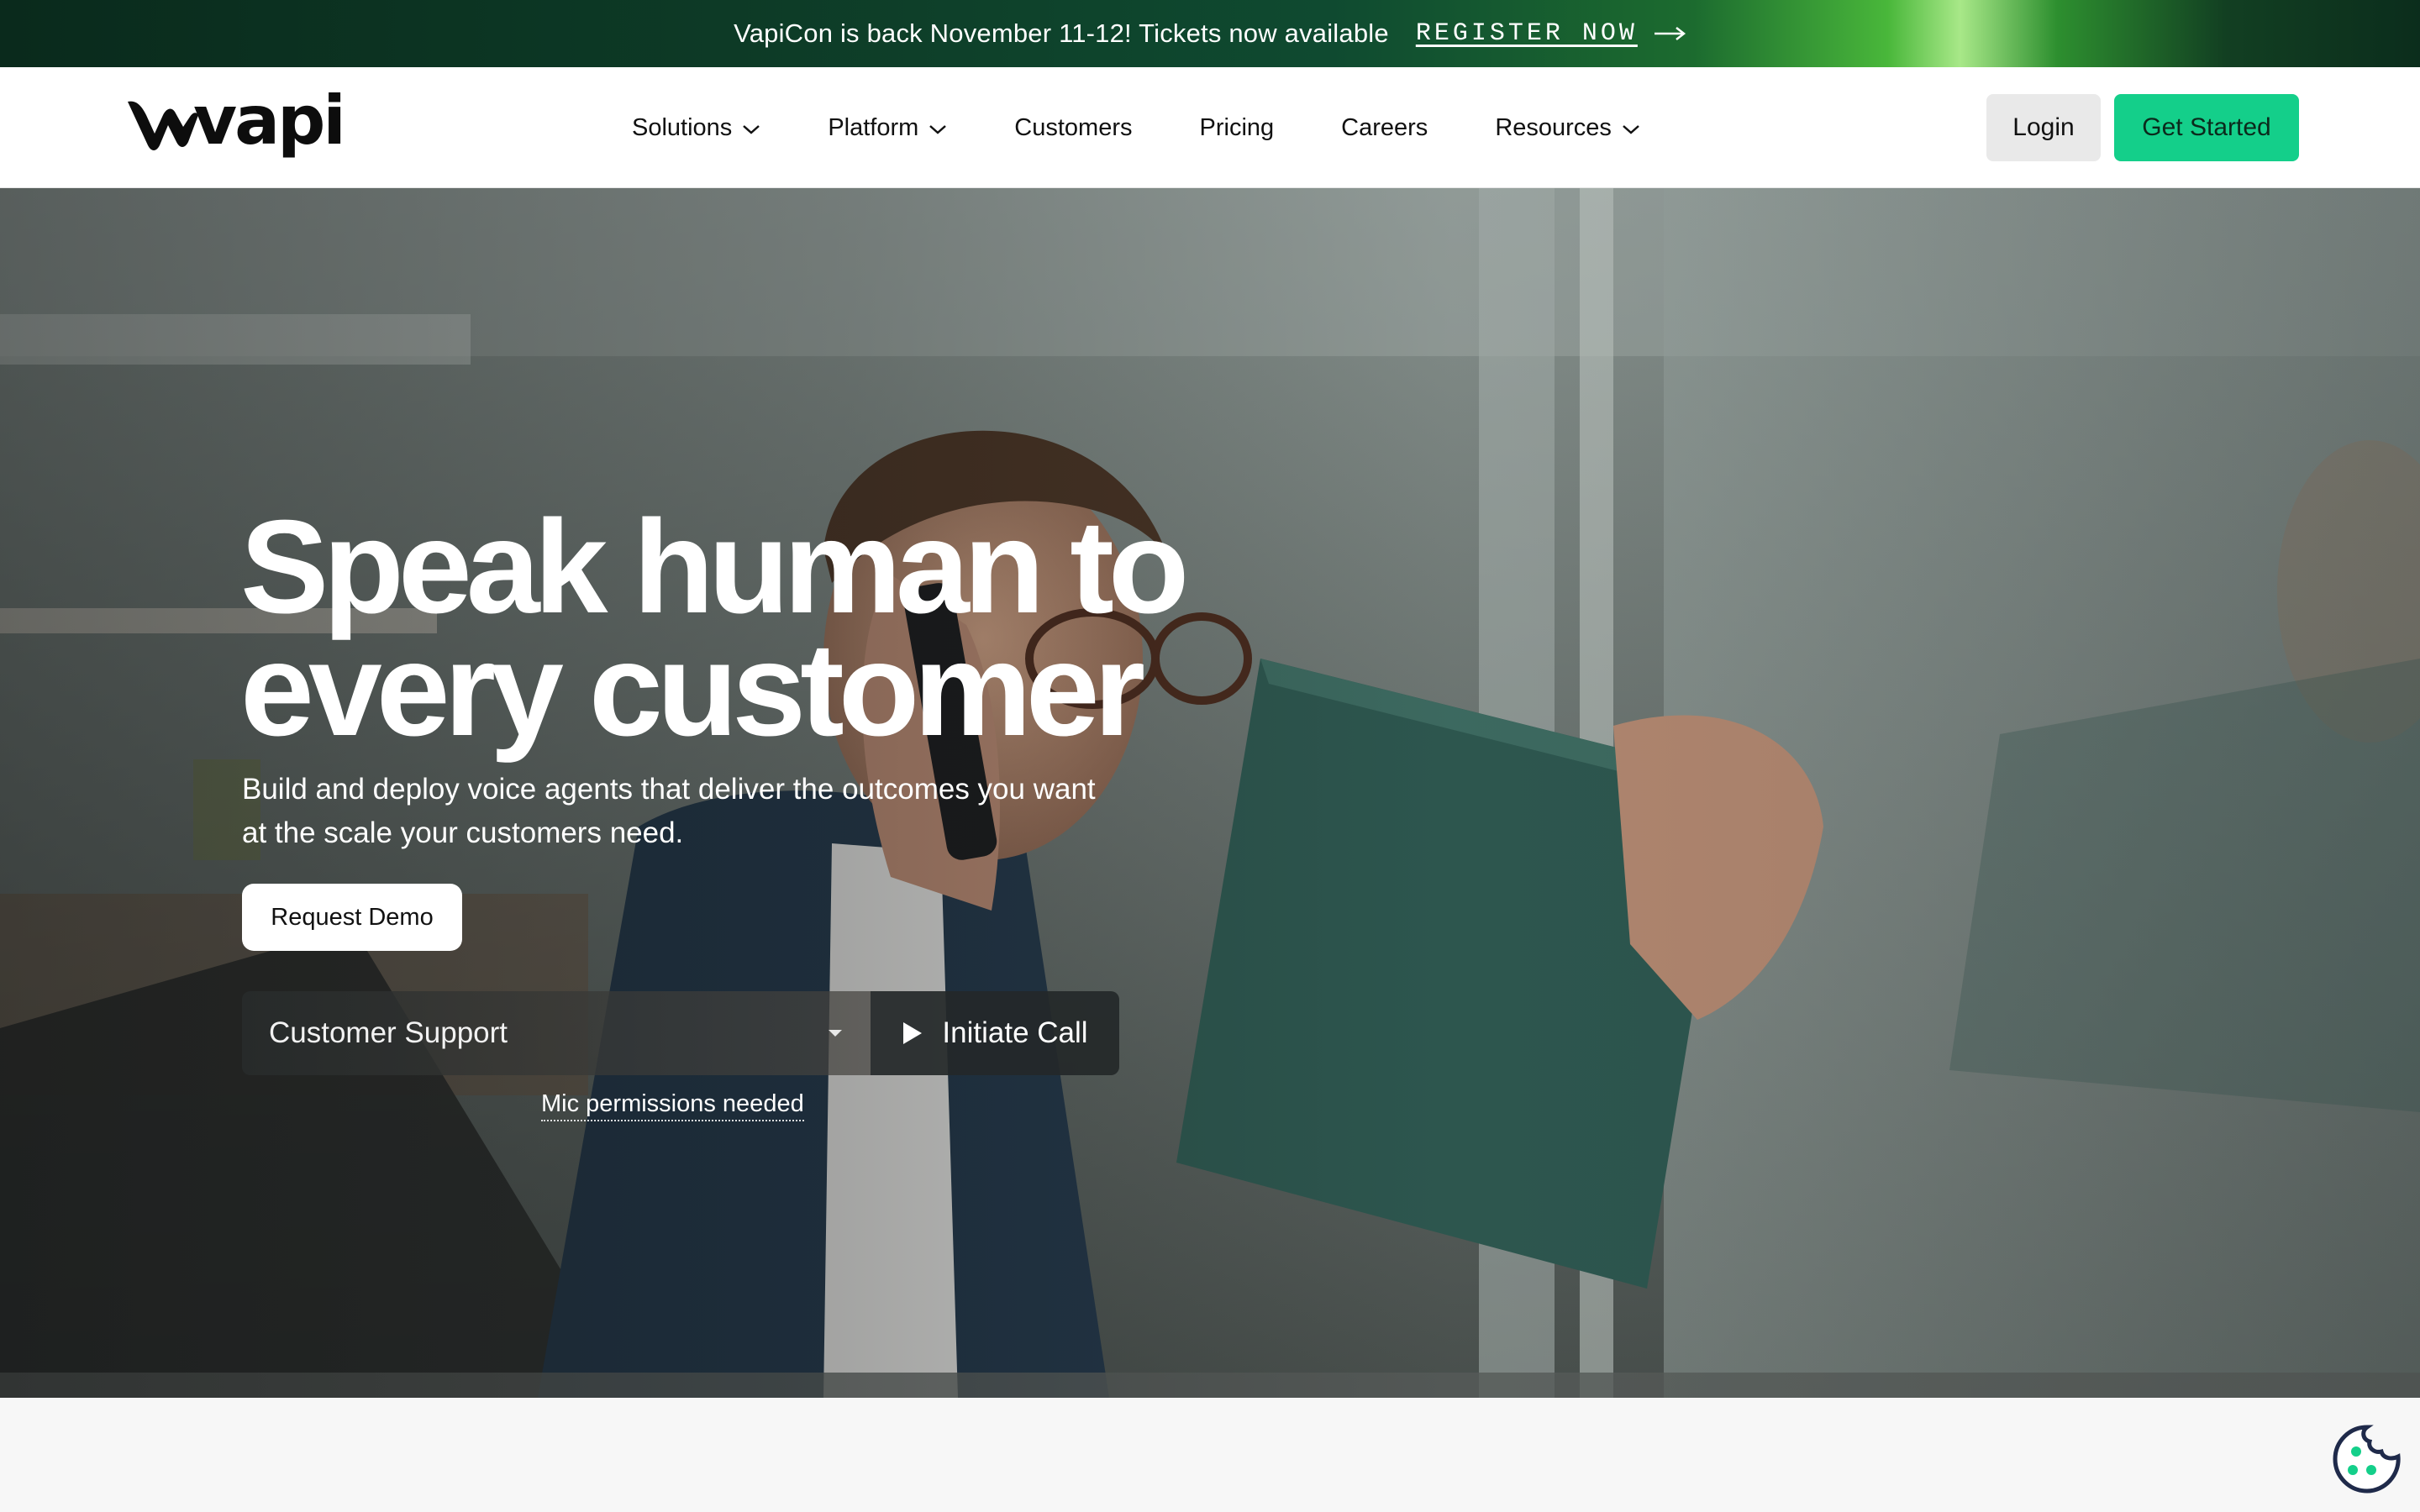 The width and height of the screenshot is (2420, 1512). Describe the element at coordinates (2207, 127) in the screenshot. I see `get-started-button: Get Started` at that location.